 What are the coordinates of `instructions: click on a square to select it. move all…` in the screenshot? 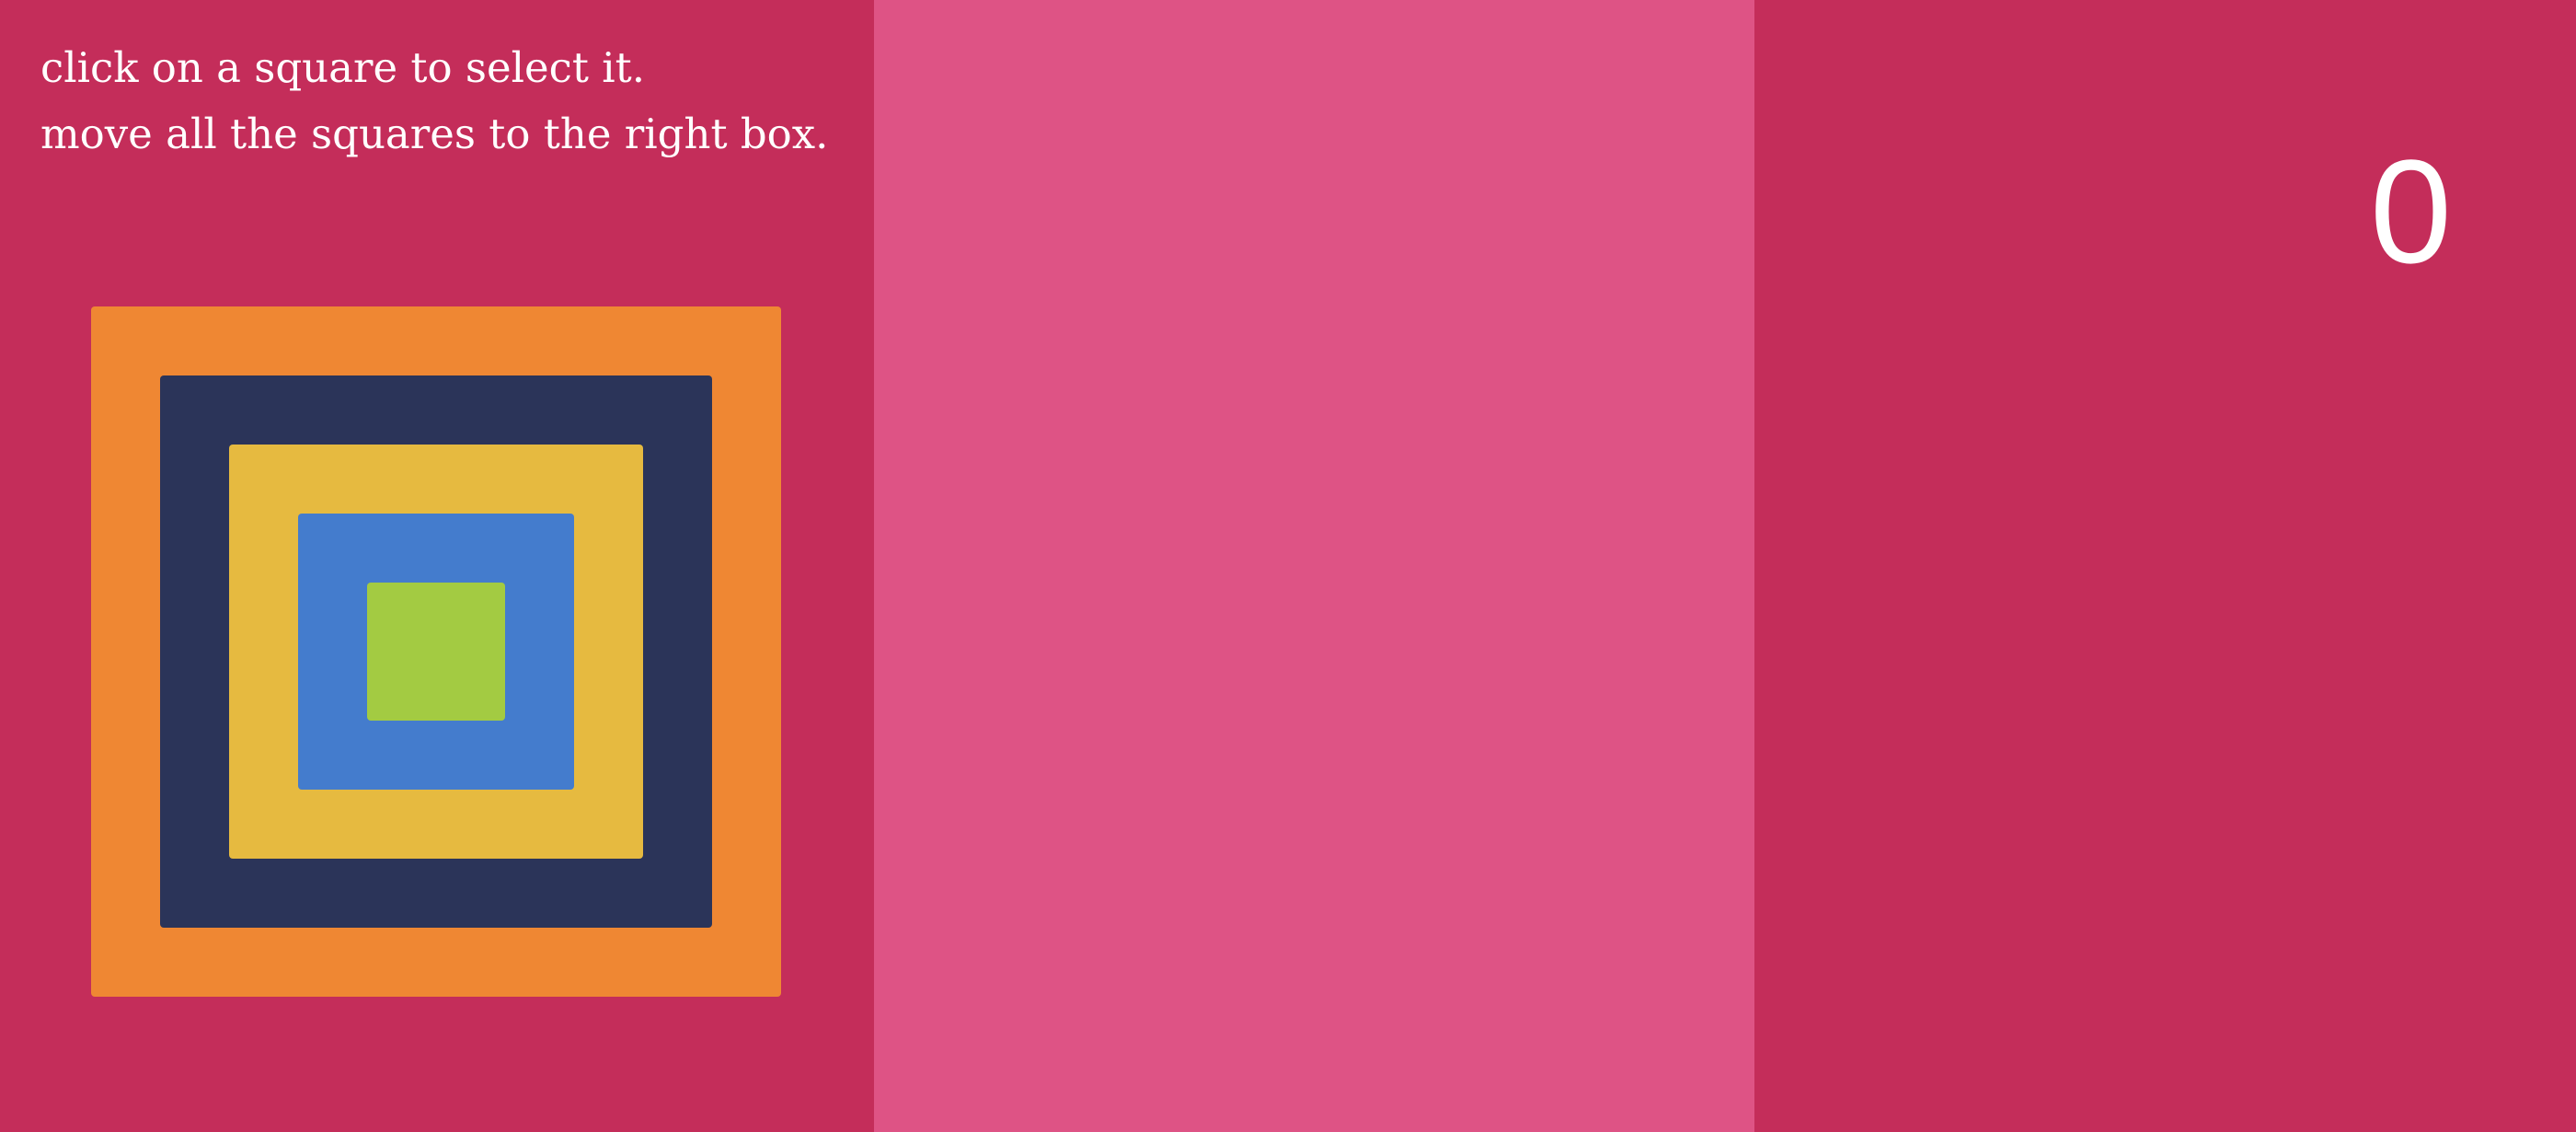 It's located at (434, 101).